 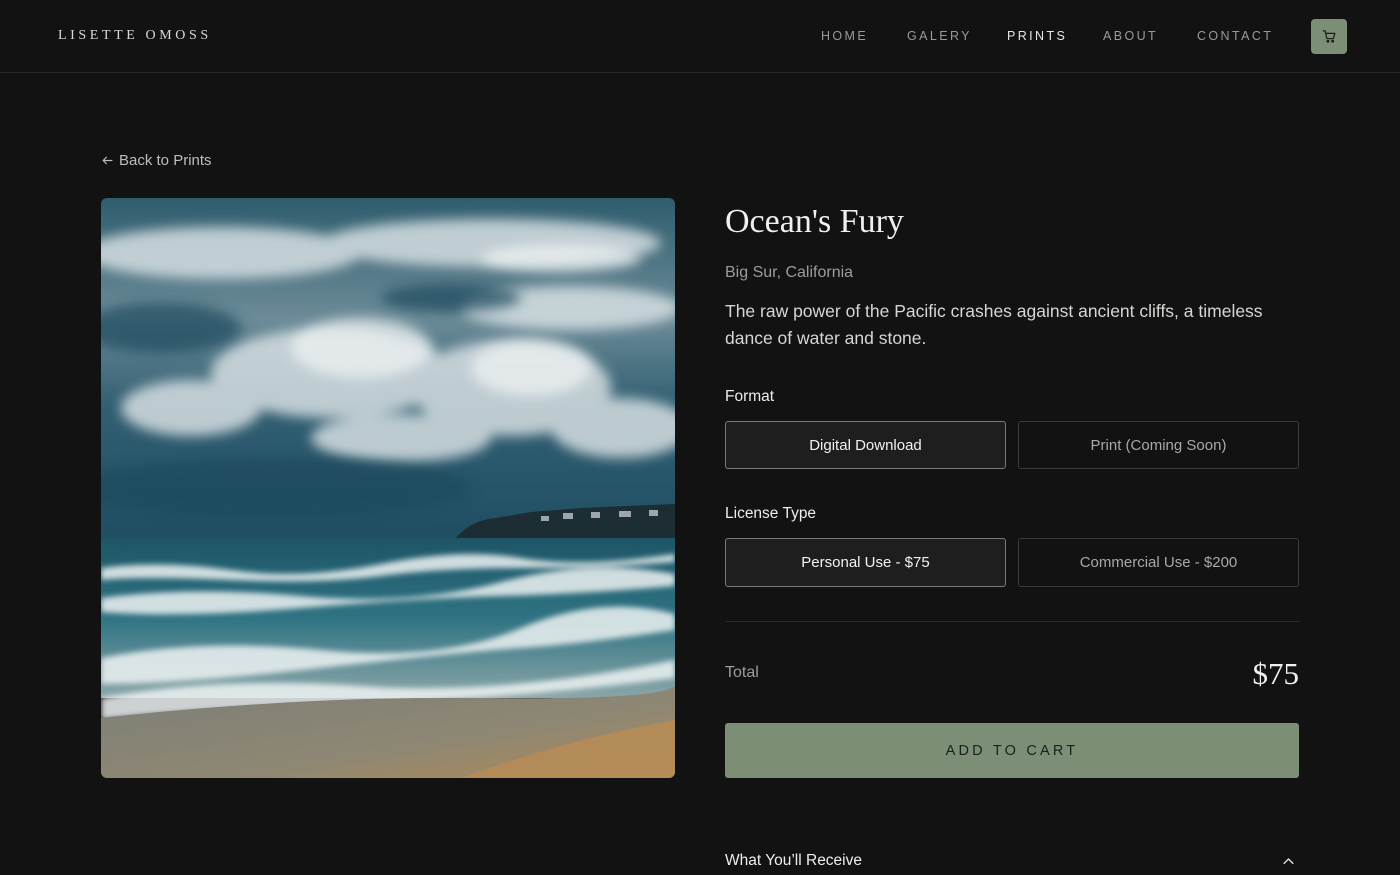 What do you see at coordinates (1012, 750) in the screenshot?
I see `add-to-cart-button: ADD TO CART` at bounding box center [1012, 750].